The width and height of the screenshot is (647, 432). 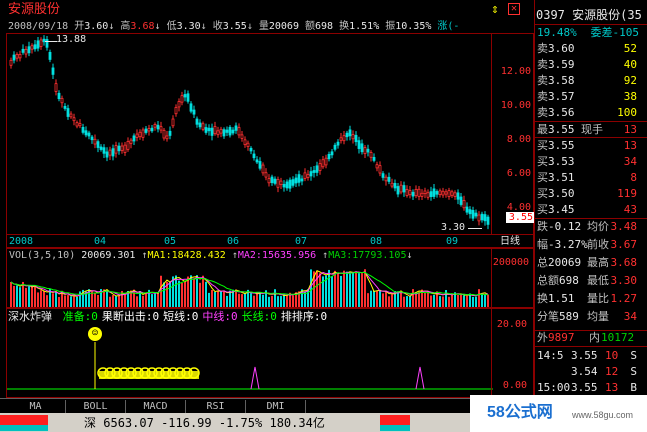 What do you see at coordinates (561, 161) in the screenshot?
I see `bid-price: 3.53` at bounding box center [561, 161].